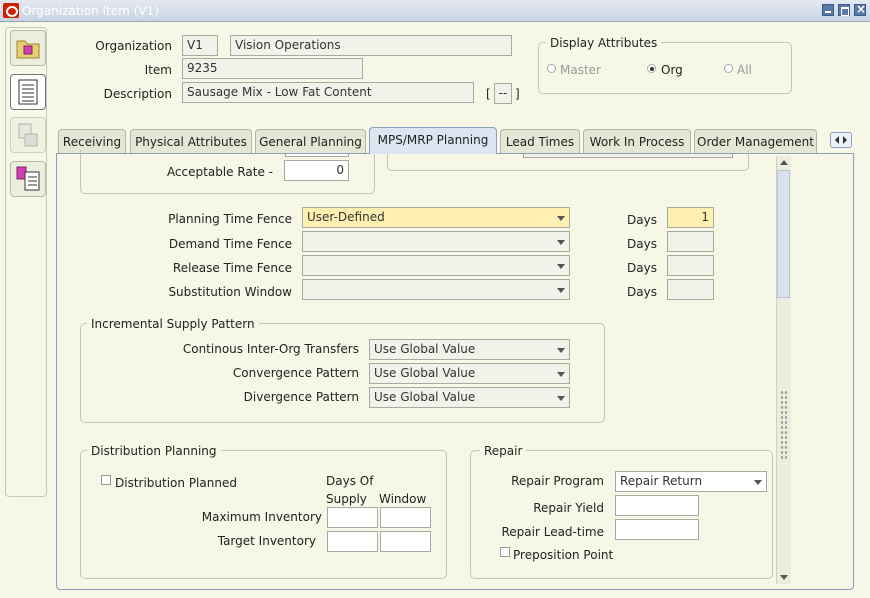  What do you see at coordinates (568, 508) in the screenshot?
I see `repair-yield-label: Repair Yield` at bounding box center [568, 508].